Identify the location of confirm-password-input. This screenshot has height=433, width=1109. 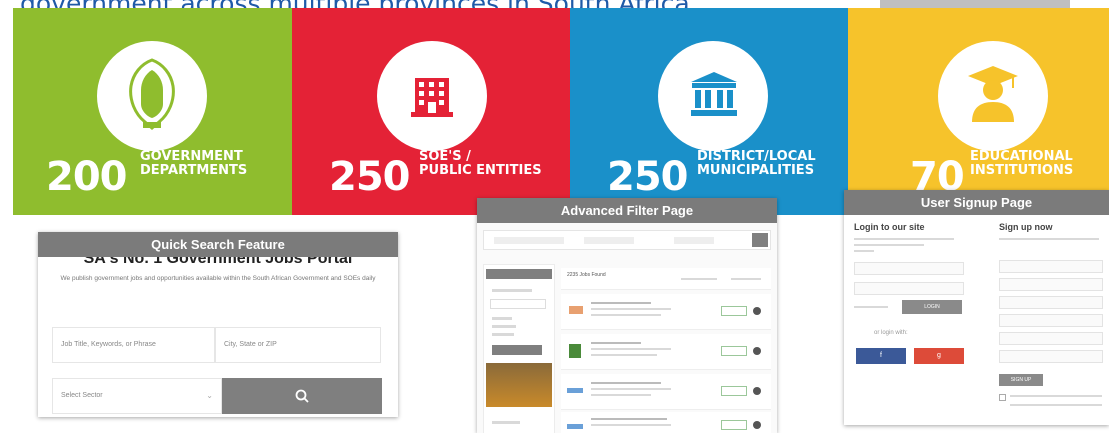
(1051, 356).